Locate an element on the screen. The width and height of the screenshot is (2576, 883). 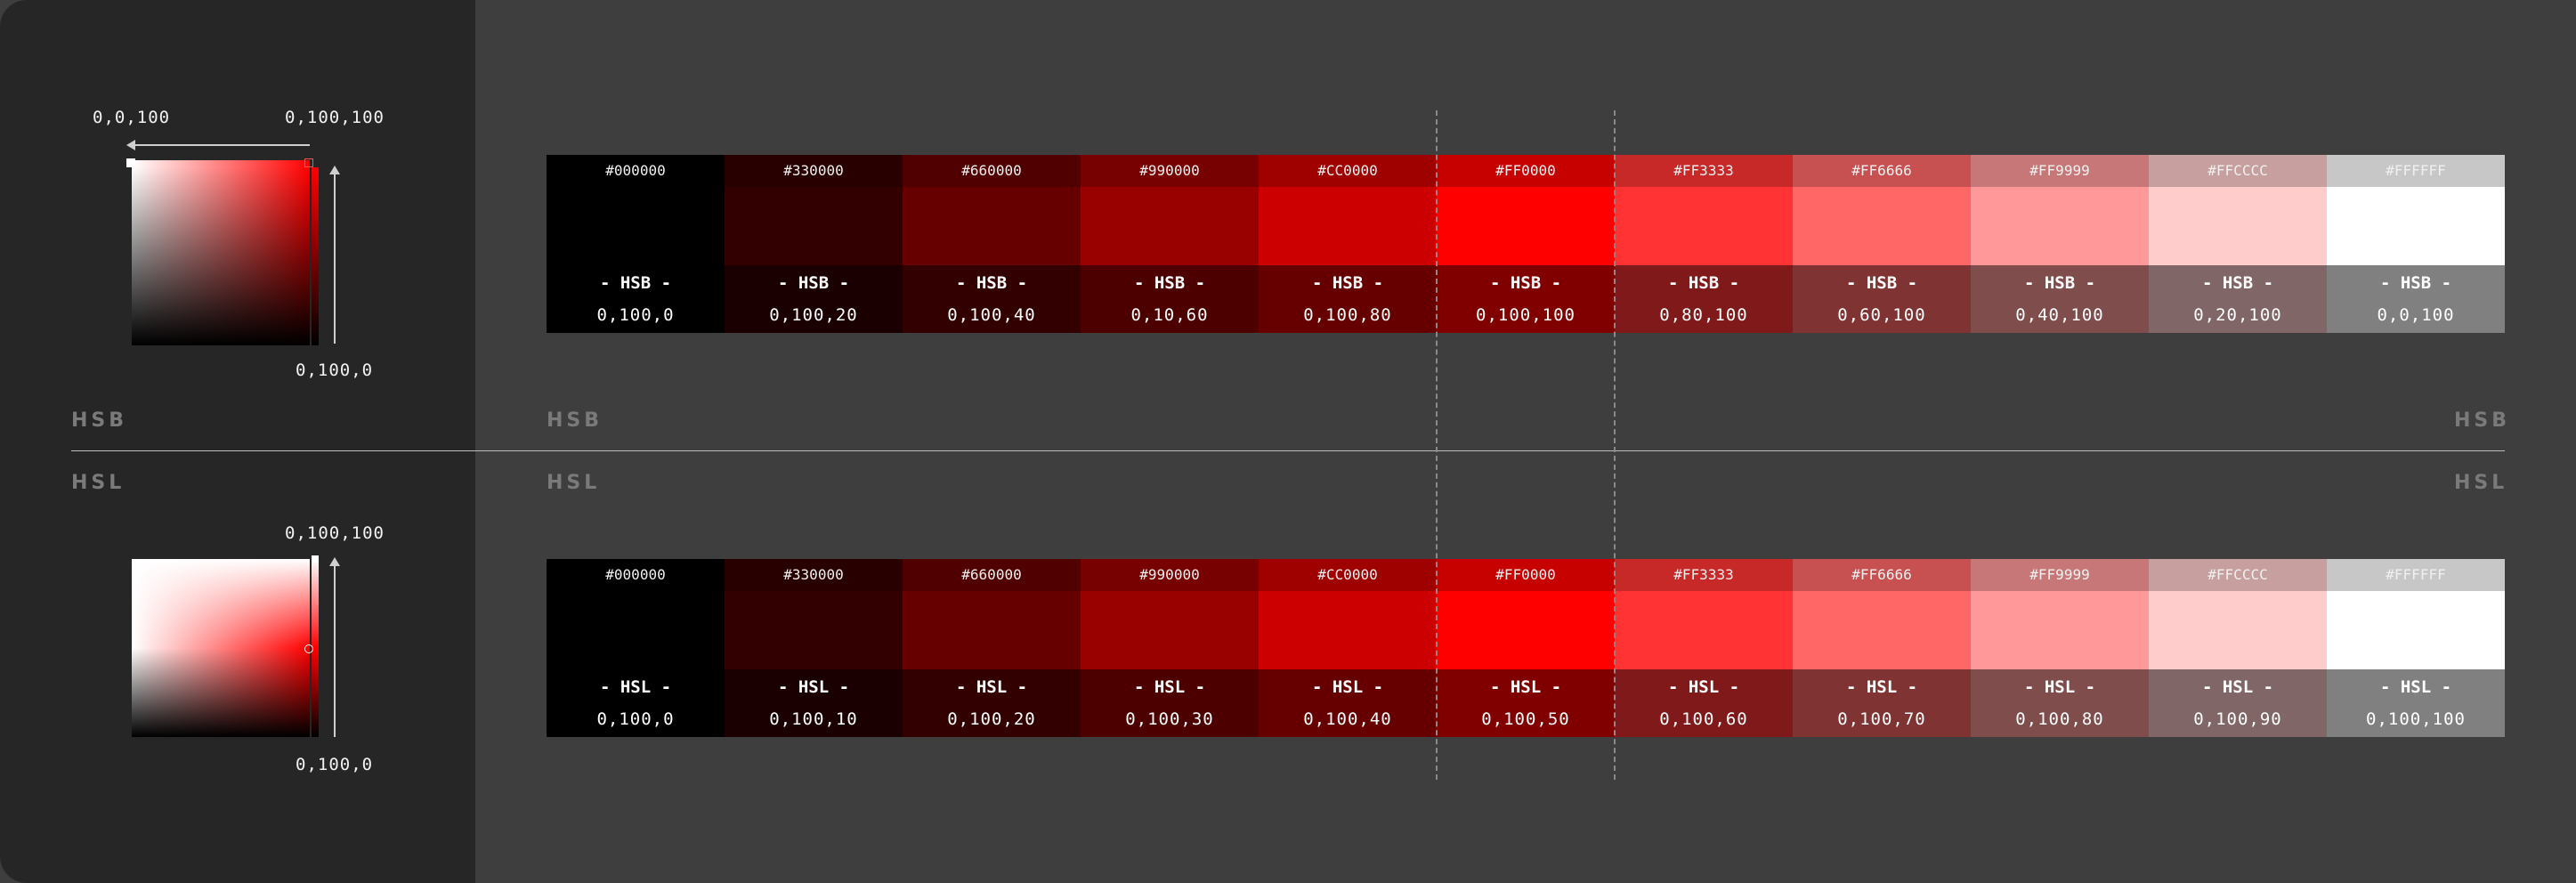
swatch-cell: #FFCCCC - HSL -0,100,90 is located at coordinates (2238, 648).